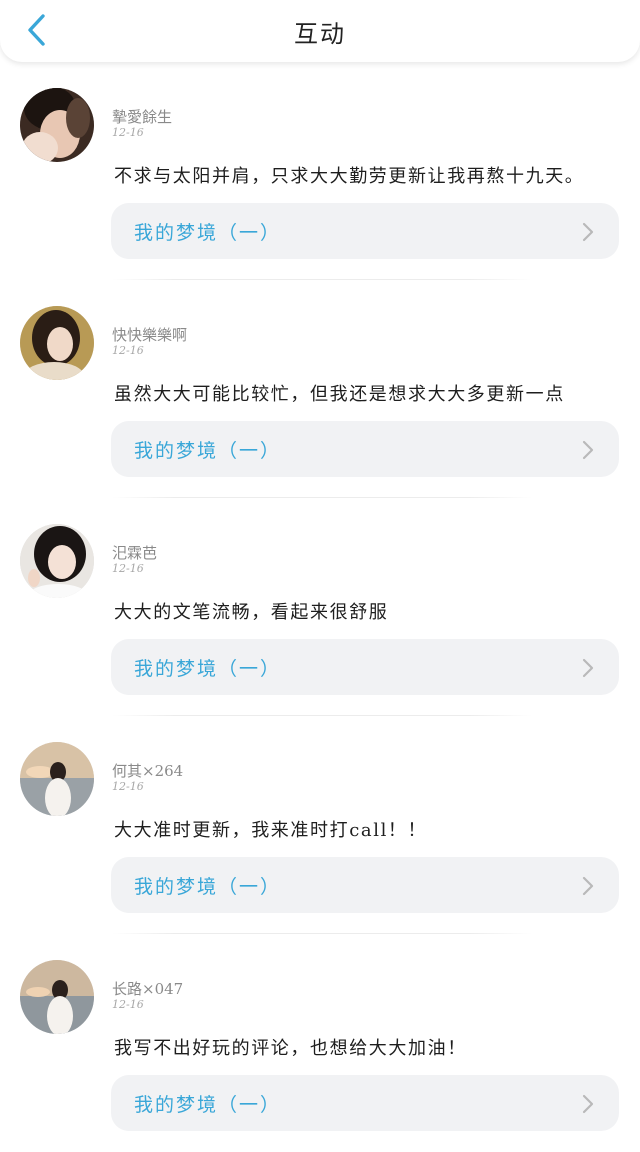 This screenshot has height=1152, width=640. Describe the element at coordinates (251, 612) in the screenshot. I see `comment-text: 大大的文笔流畅，看起来很舒服` at that location.